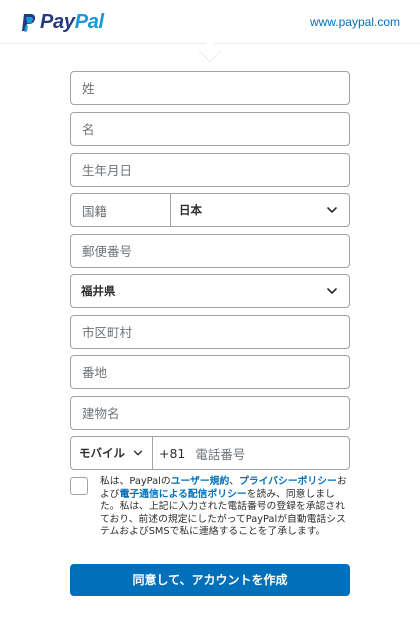 The height and width of the screenshot is (622, 420). I want to click on first-name-field, so click(210, 129).